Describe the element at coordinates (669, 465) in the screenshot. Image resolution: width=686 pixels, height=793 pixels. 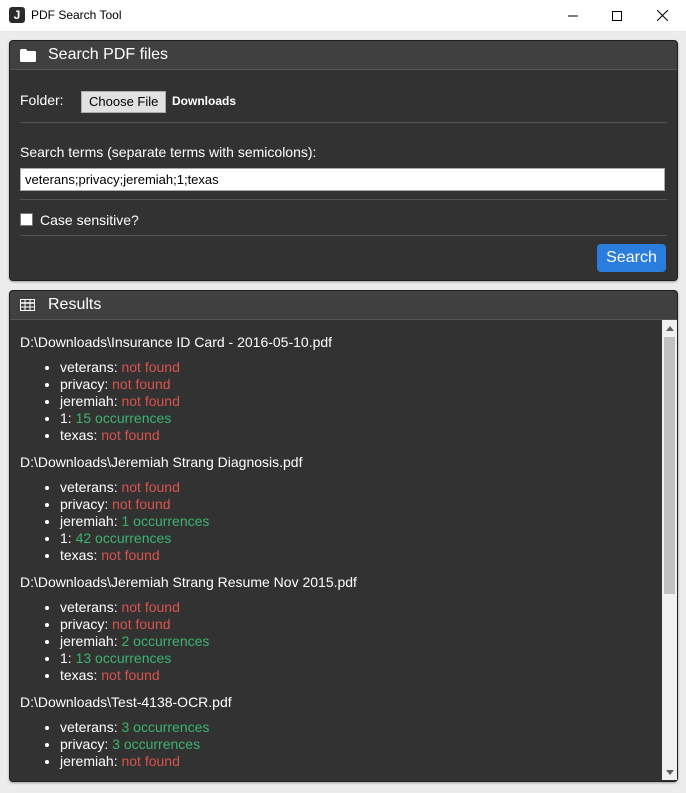
I see `scroll-thumb` at that location.